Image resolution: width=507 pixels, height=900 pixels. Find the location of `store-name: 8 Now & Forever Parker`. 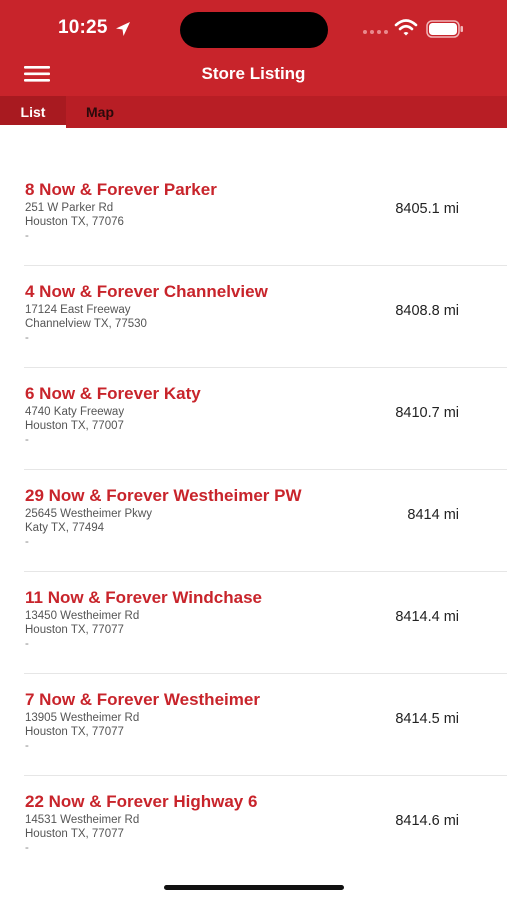

store-name: 8 Now & Forever Parker is located at coordinates (121, 189).